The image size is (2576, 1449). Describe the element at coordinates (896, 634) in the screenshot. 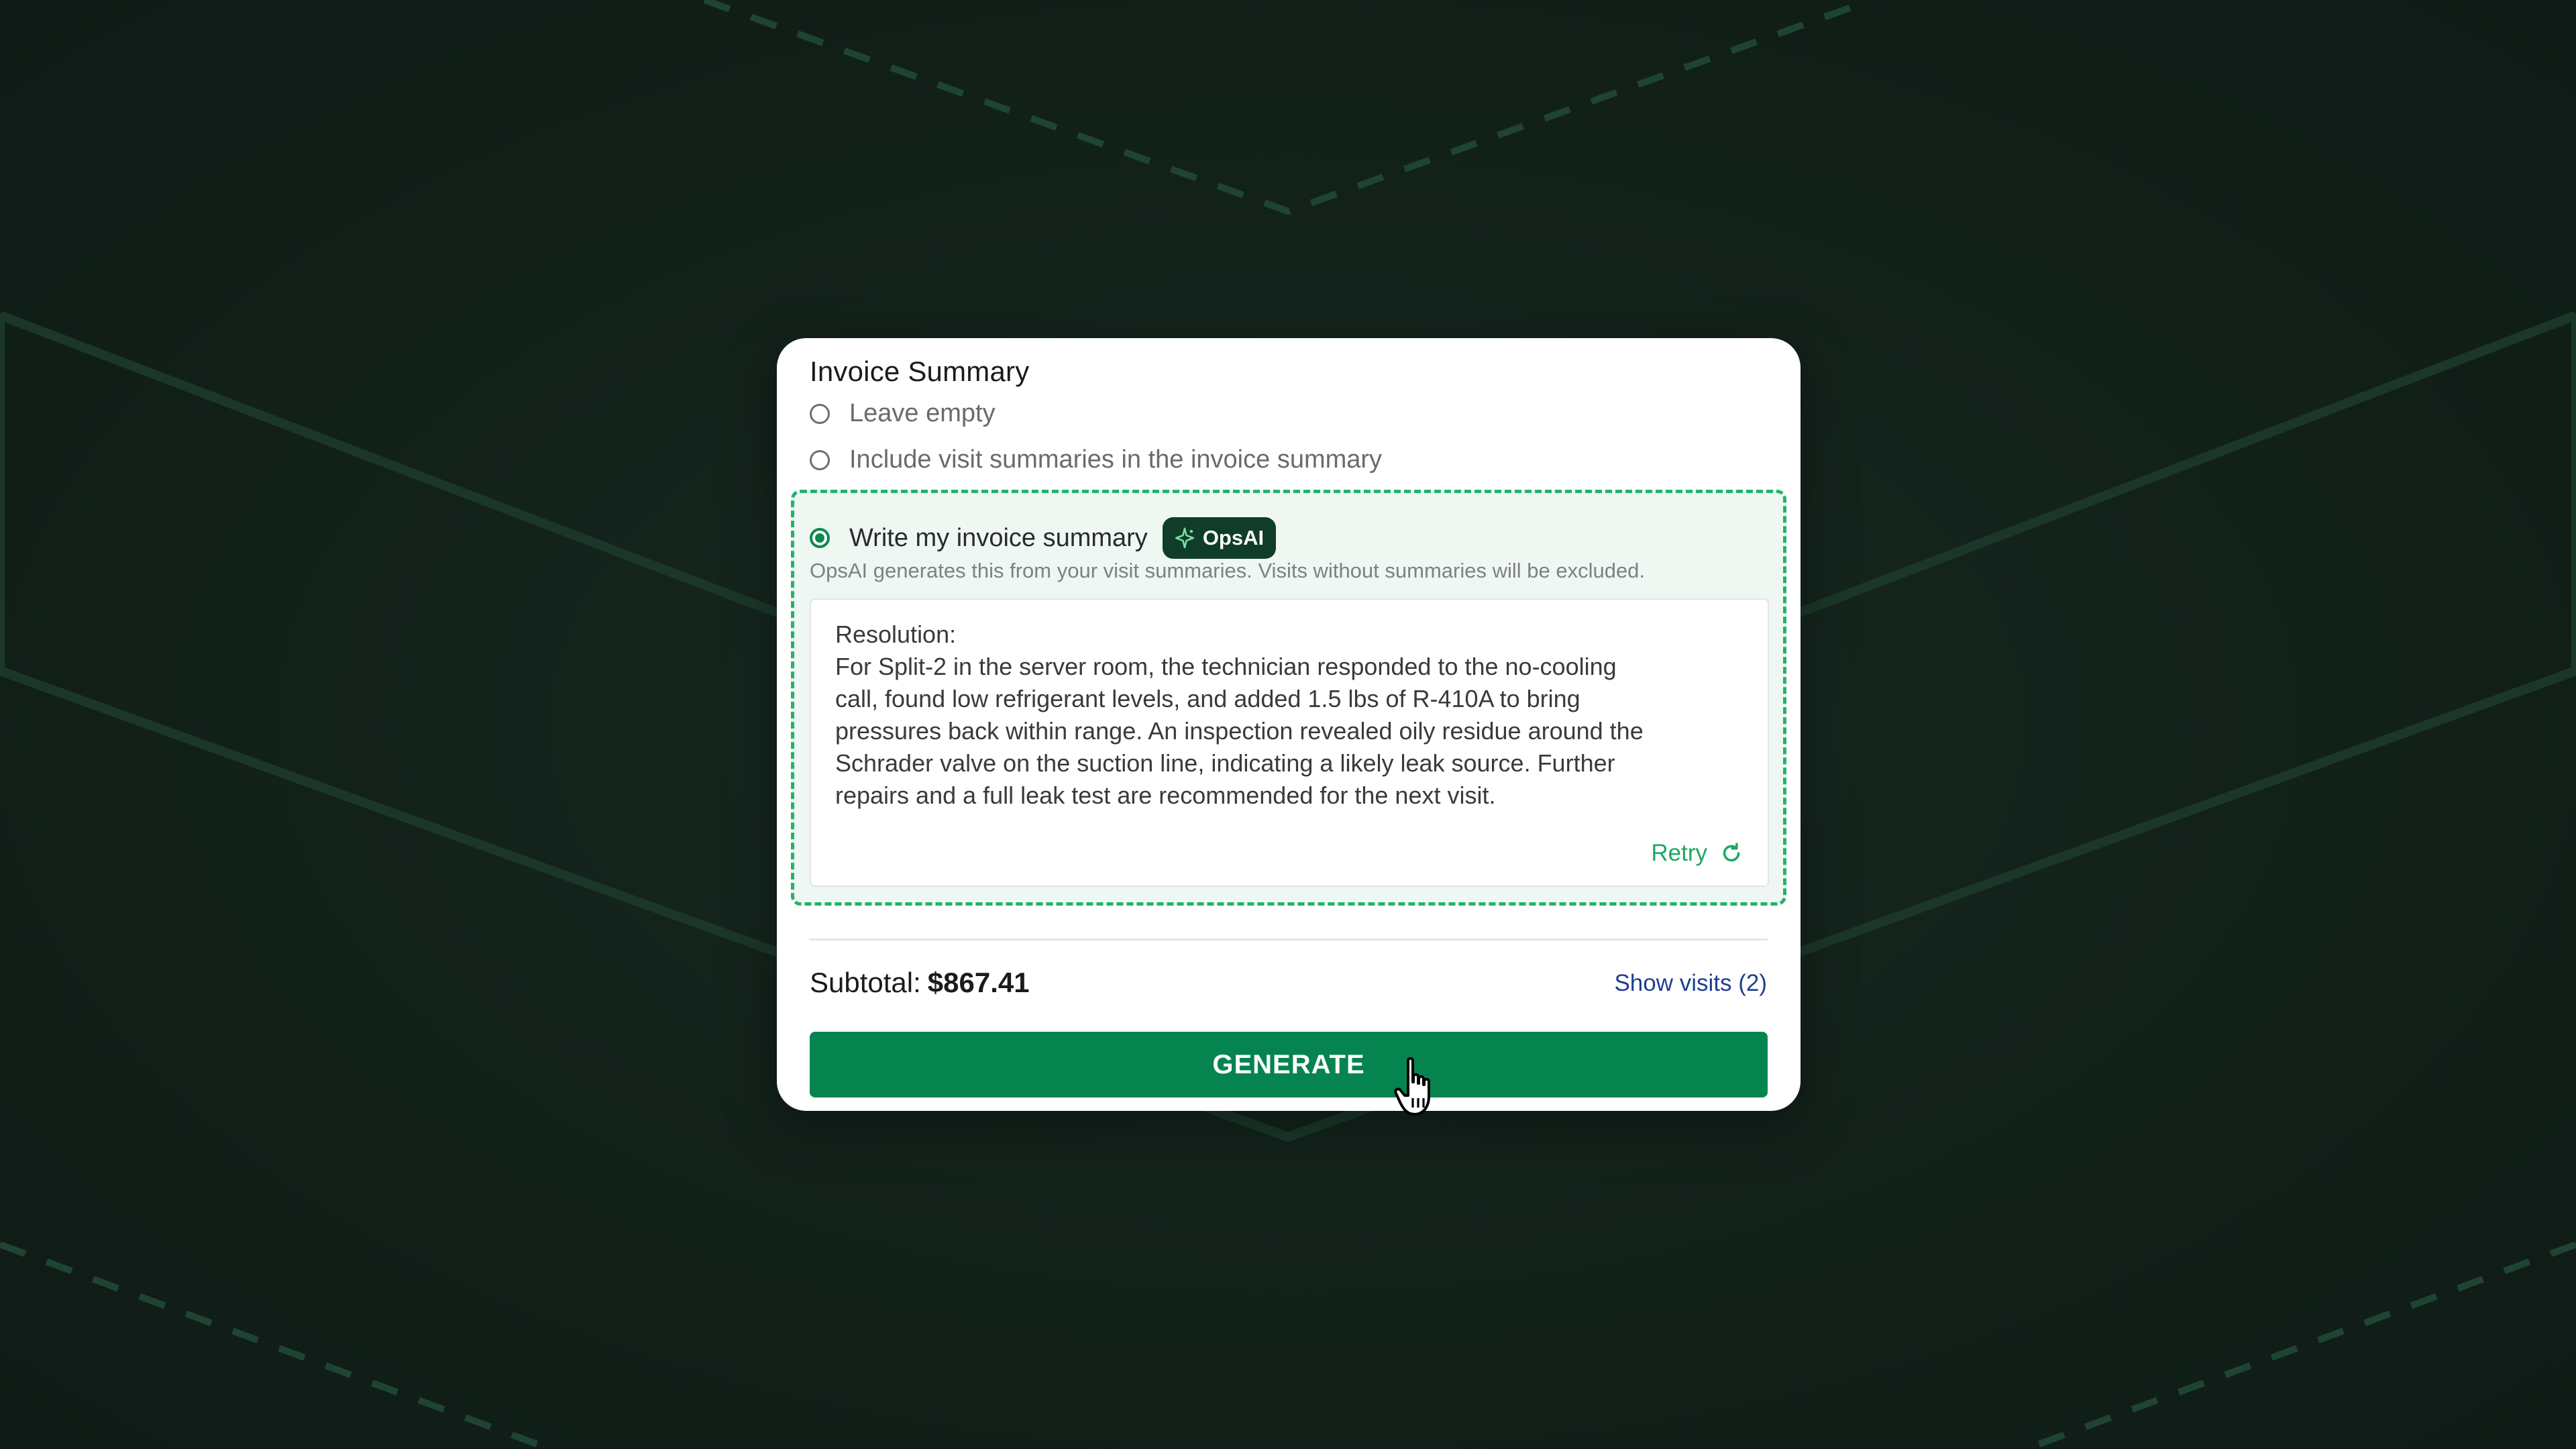

I see `summary-heading: Resolution:` at that location.